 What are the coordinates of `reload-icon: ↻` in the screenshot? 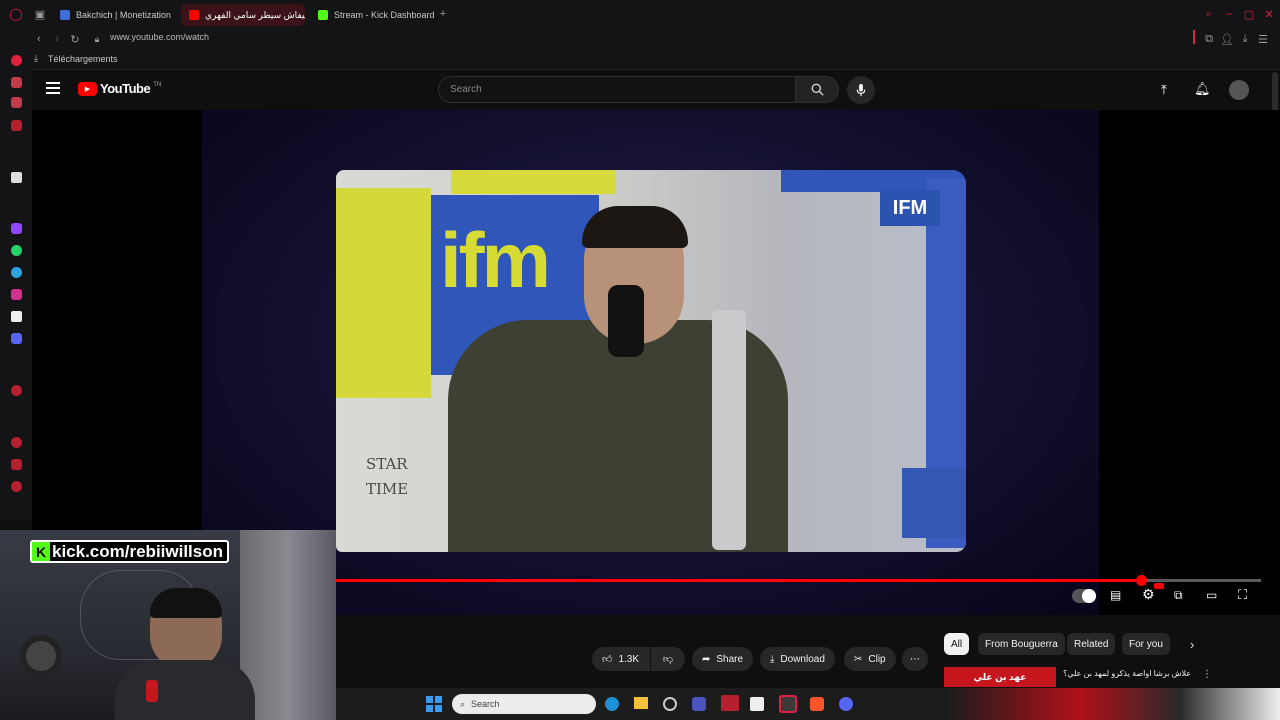 It's located at (75, 39).